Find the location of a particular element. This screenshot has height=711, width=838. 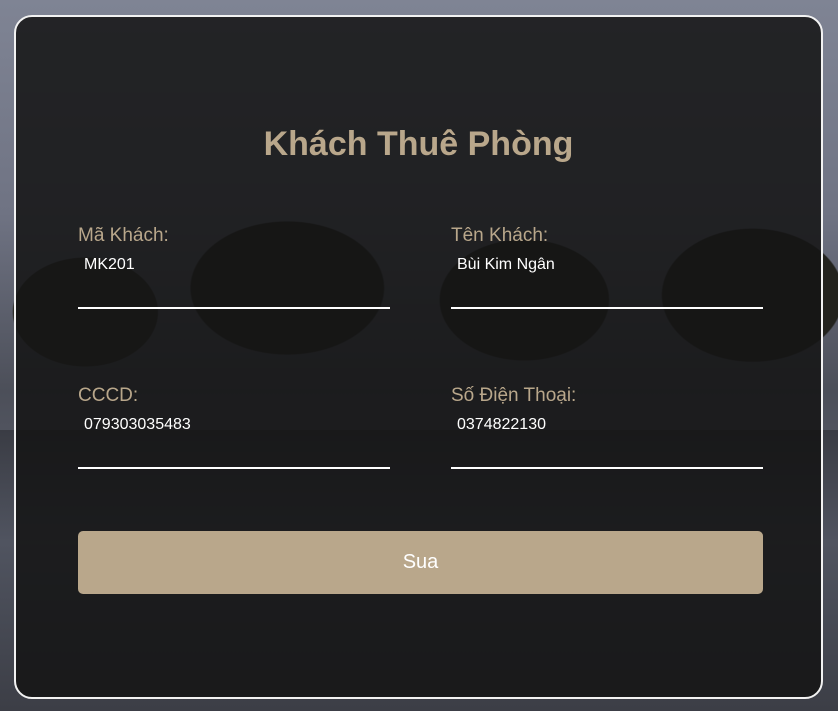

phone-underline is located at coordinates (607, 468).